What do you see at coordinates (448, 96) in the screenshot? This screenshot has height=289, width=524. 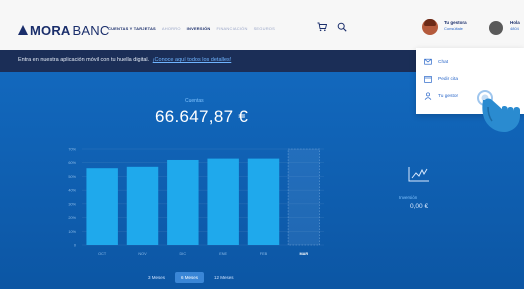 I see `menu-item-tu-gestor-label: Tu gestor` at bounding box center [448, 96].